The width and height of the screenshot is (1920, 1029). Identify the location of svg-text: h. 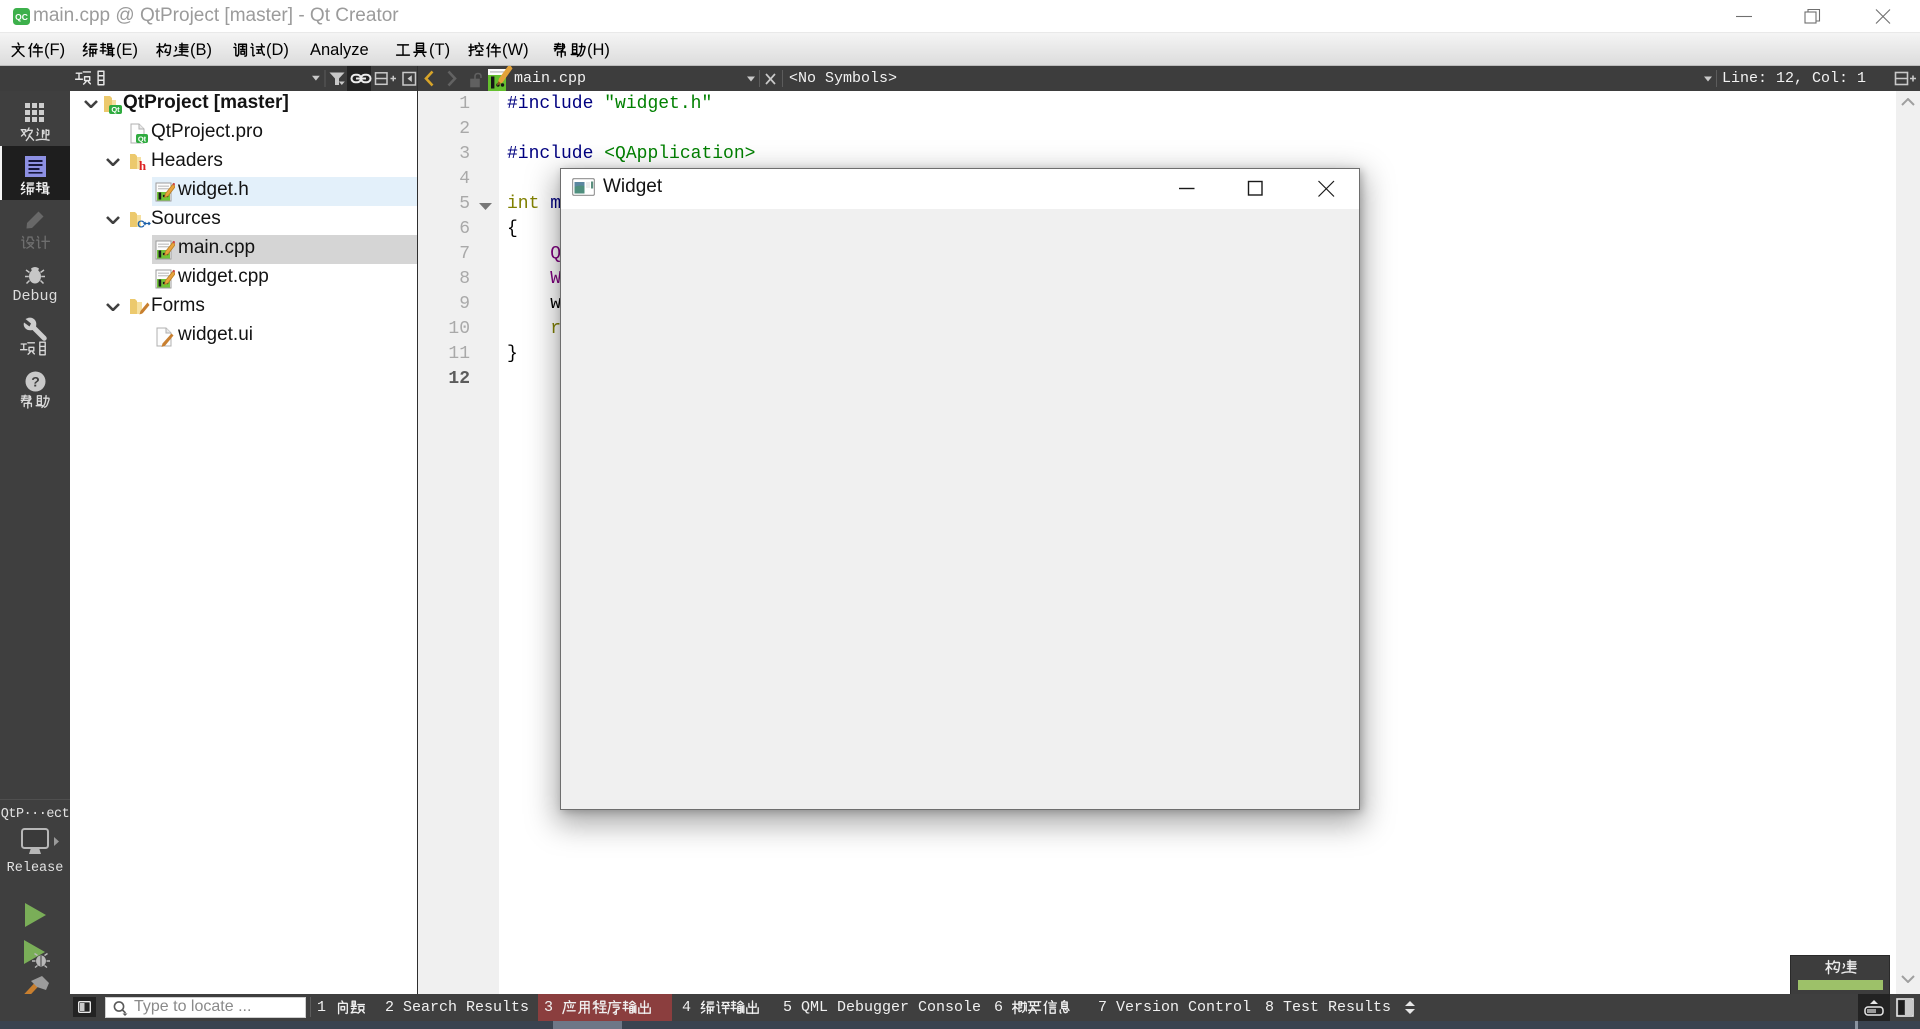
(143, 165).